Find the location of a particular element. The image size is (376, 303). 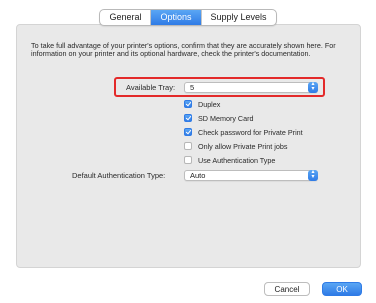

option-only-private-print: Only allow Private Print jobs is located at coordinates (235, 146).